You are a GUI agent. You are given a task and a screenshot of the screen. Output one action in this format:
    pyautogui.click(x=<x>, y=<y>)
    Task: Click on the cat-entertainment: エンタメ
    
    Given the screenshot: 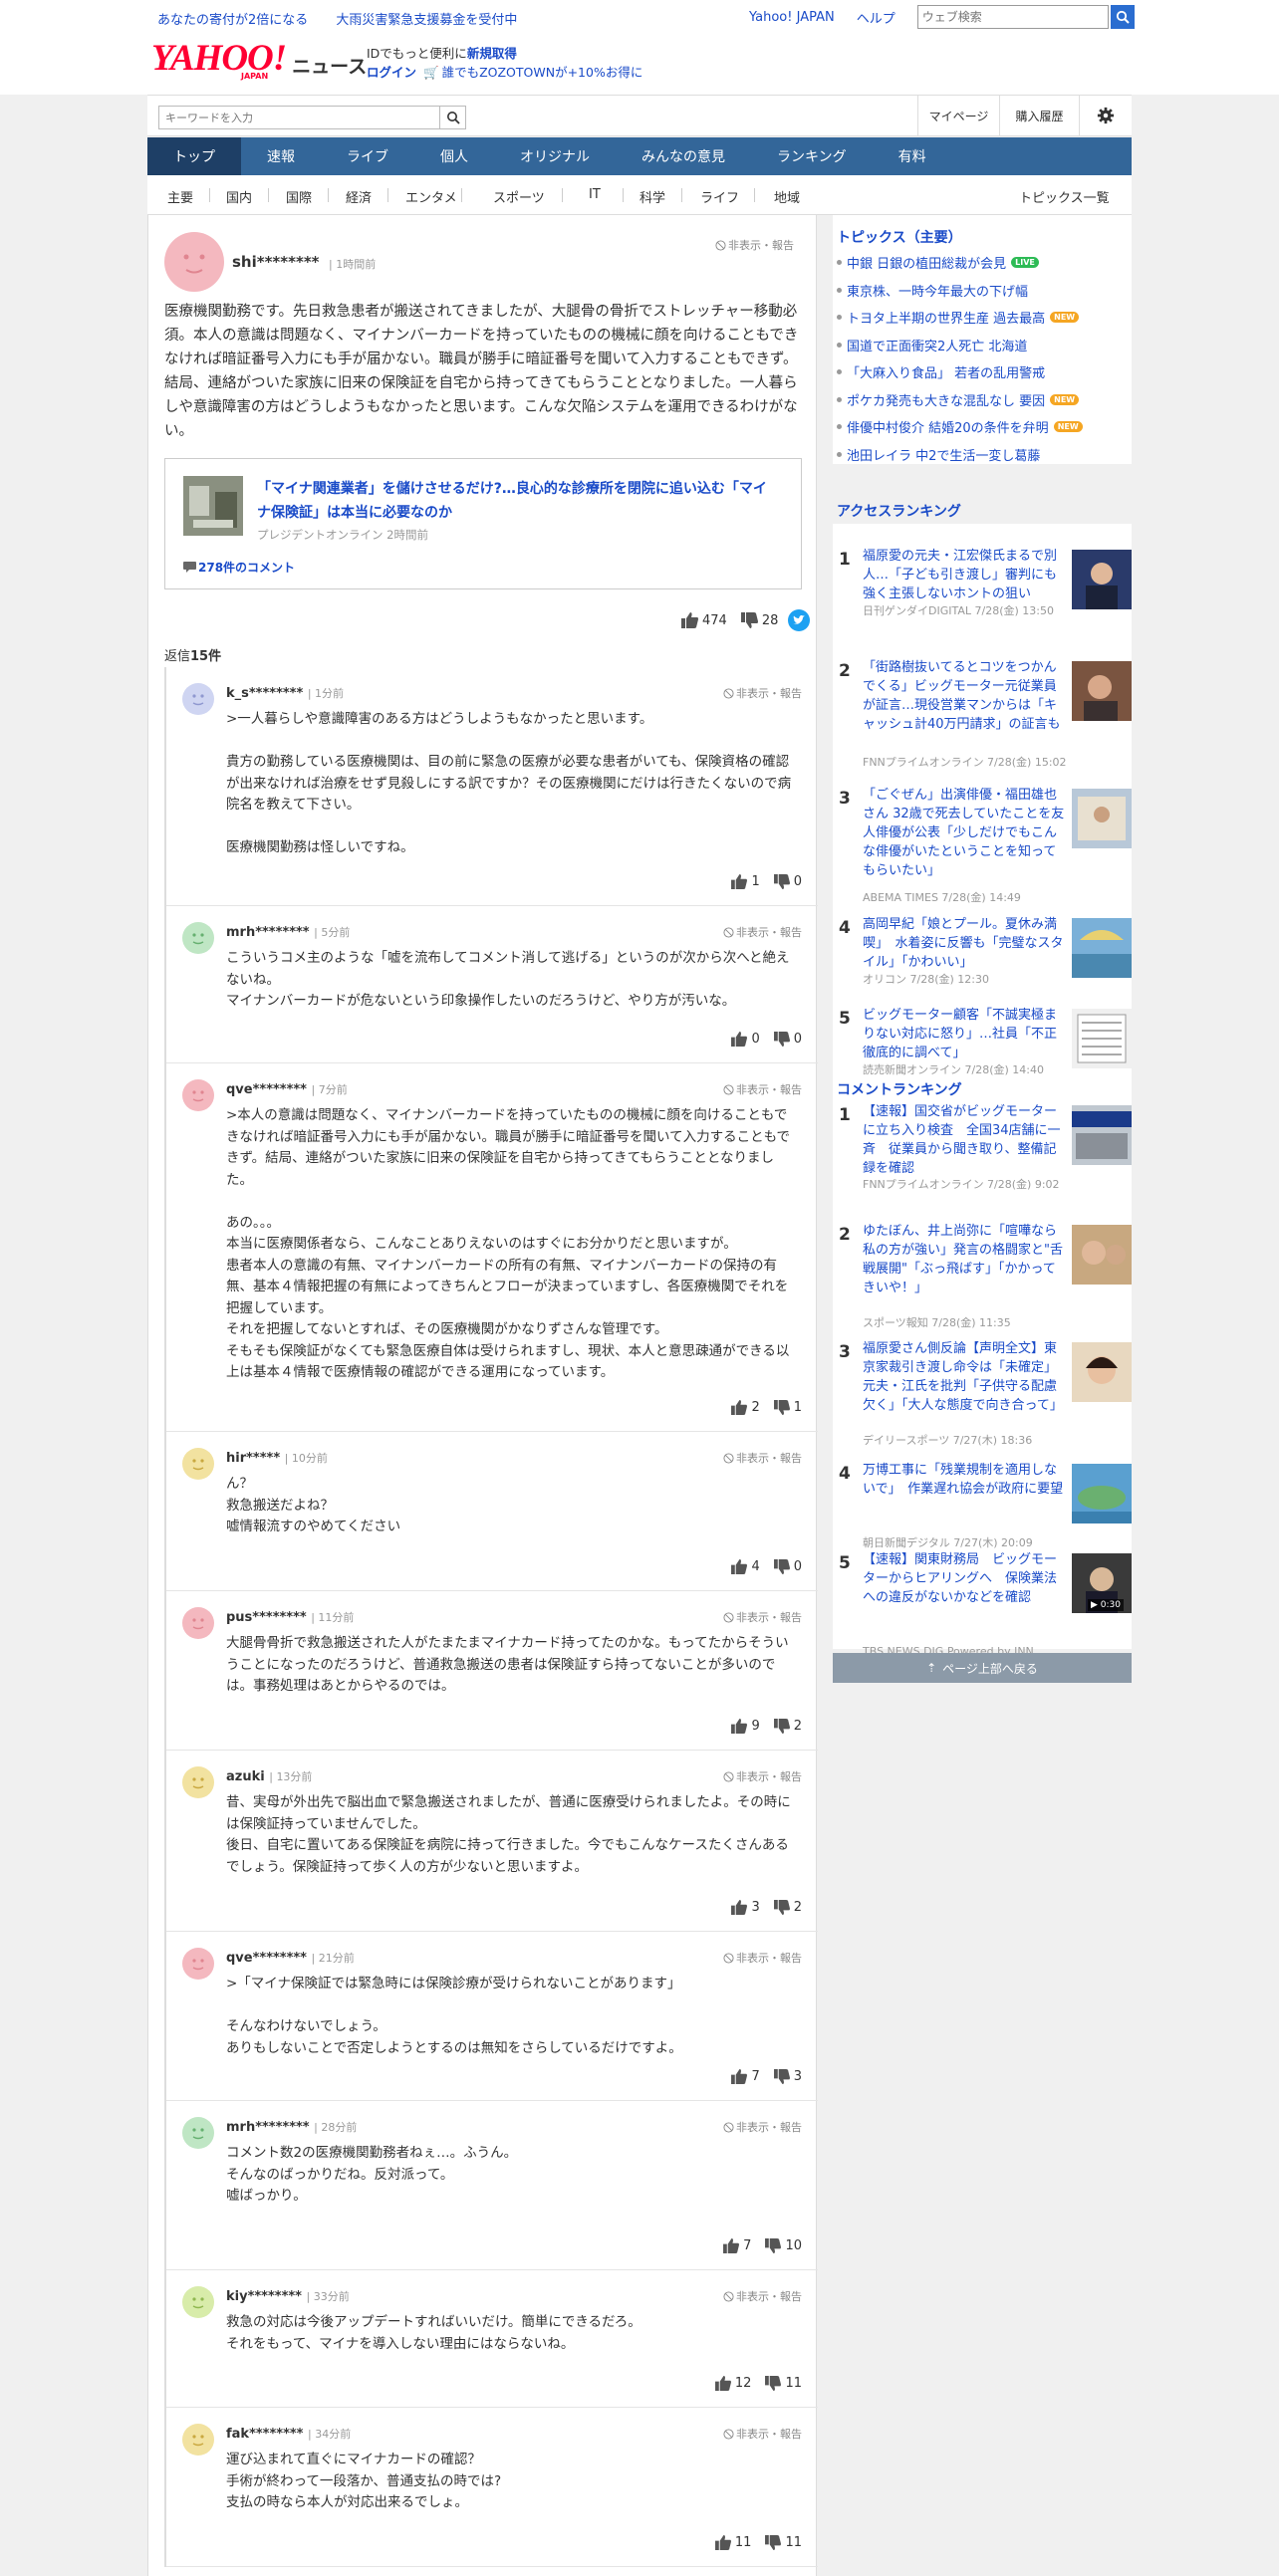 What is the action you would take?
    pyautogui.click(x=431, y=196)
    